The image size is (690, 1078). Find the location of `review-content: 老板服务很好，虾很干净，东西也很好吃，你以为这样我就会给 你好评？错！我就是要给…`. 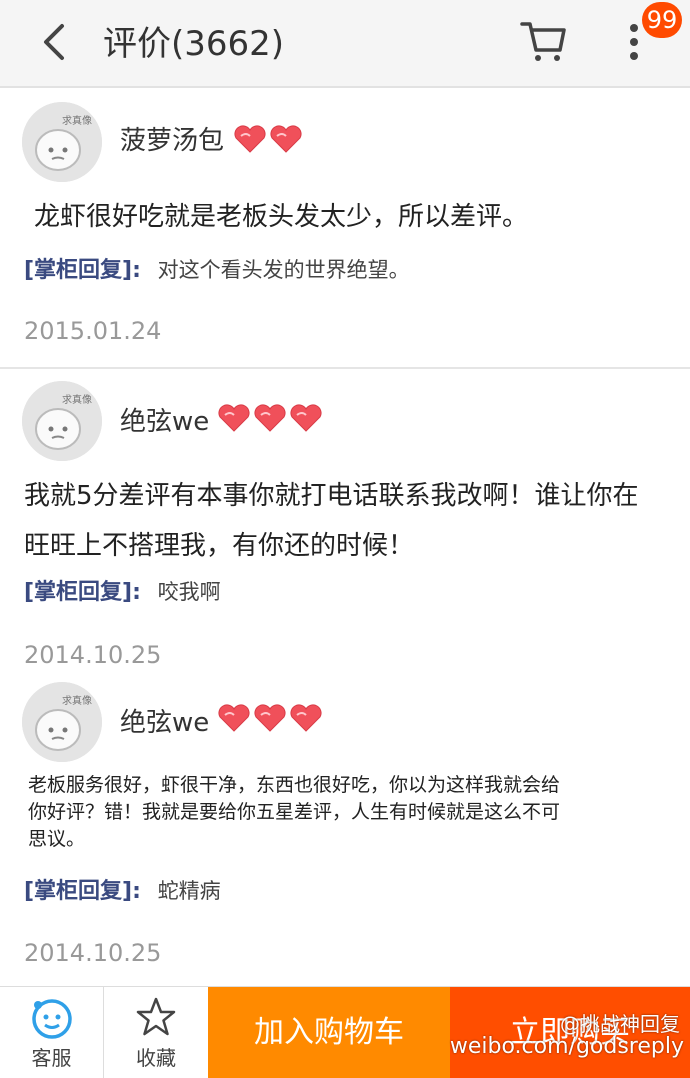

review-content: 老板服务很好，虾很干净，东西也很好吃，你以为这样我就会给 你好评？错！我就是要给… is located at coordinates (294, 812).